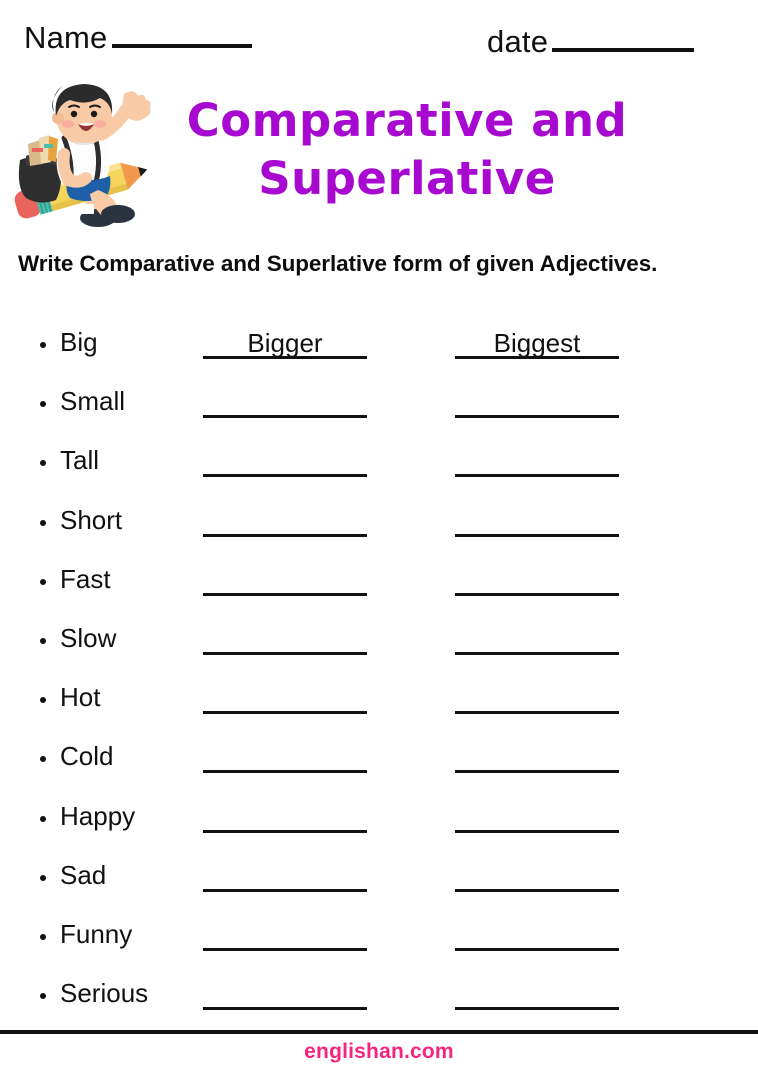  What do you see at coordinates (379, 1032) in the screenshot?
I see `footer-divider` at bounding box center [379, 1032].